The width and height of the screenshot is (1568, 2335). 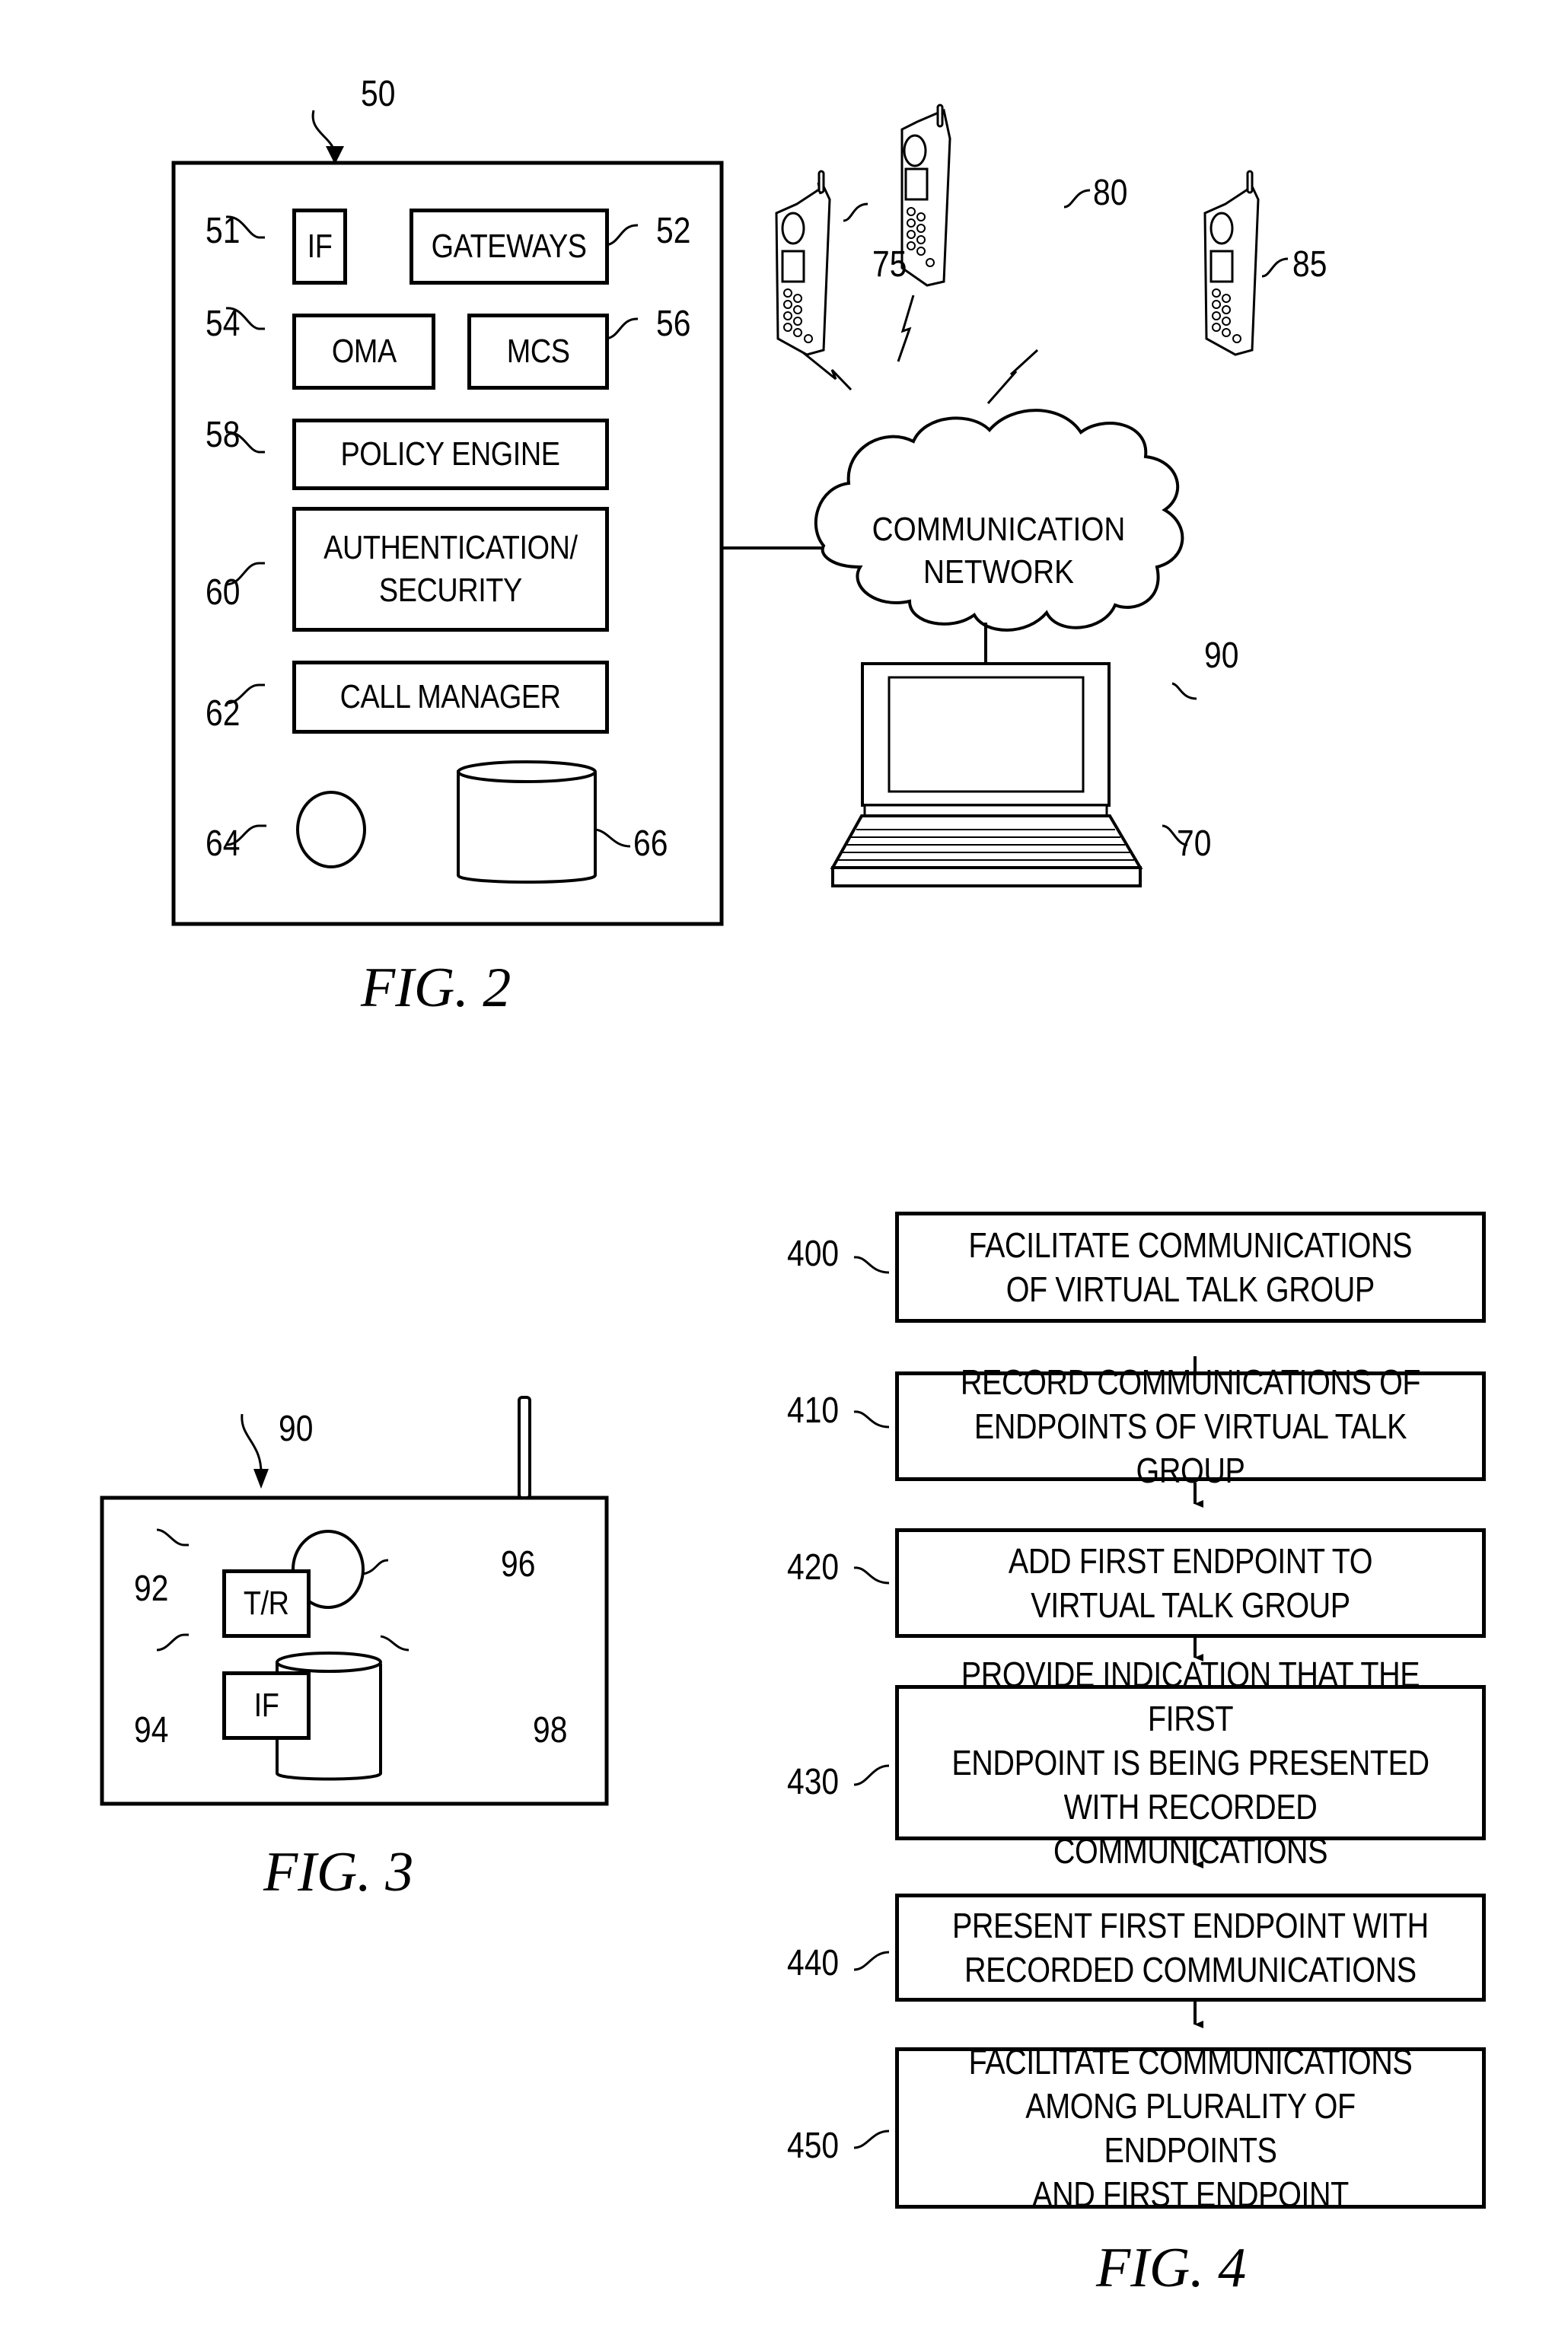 What do you see at coordinates (673, 324) in the screenshot?
I see `ref-56: 56` at bounding box center [673, 324].